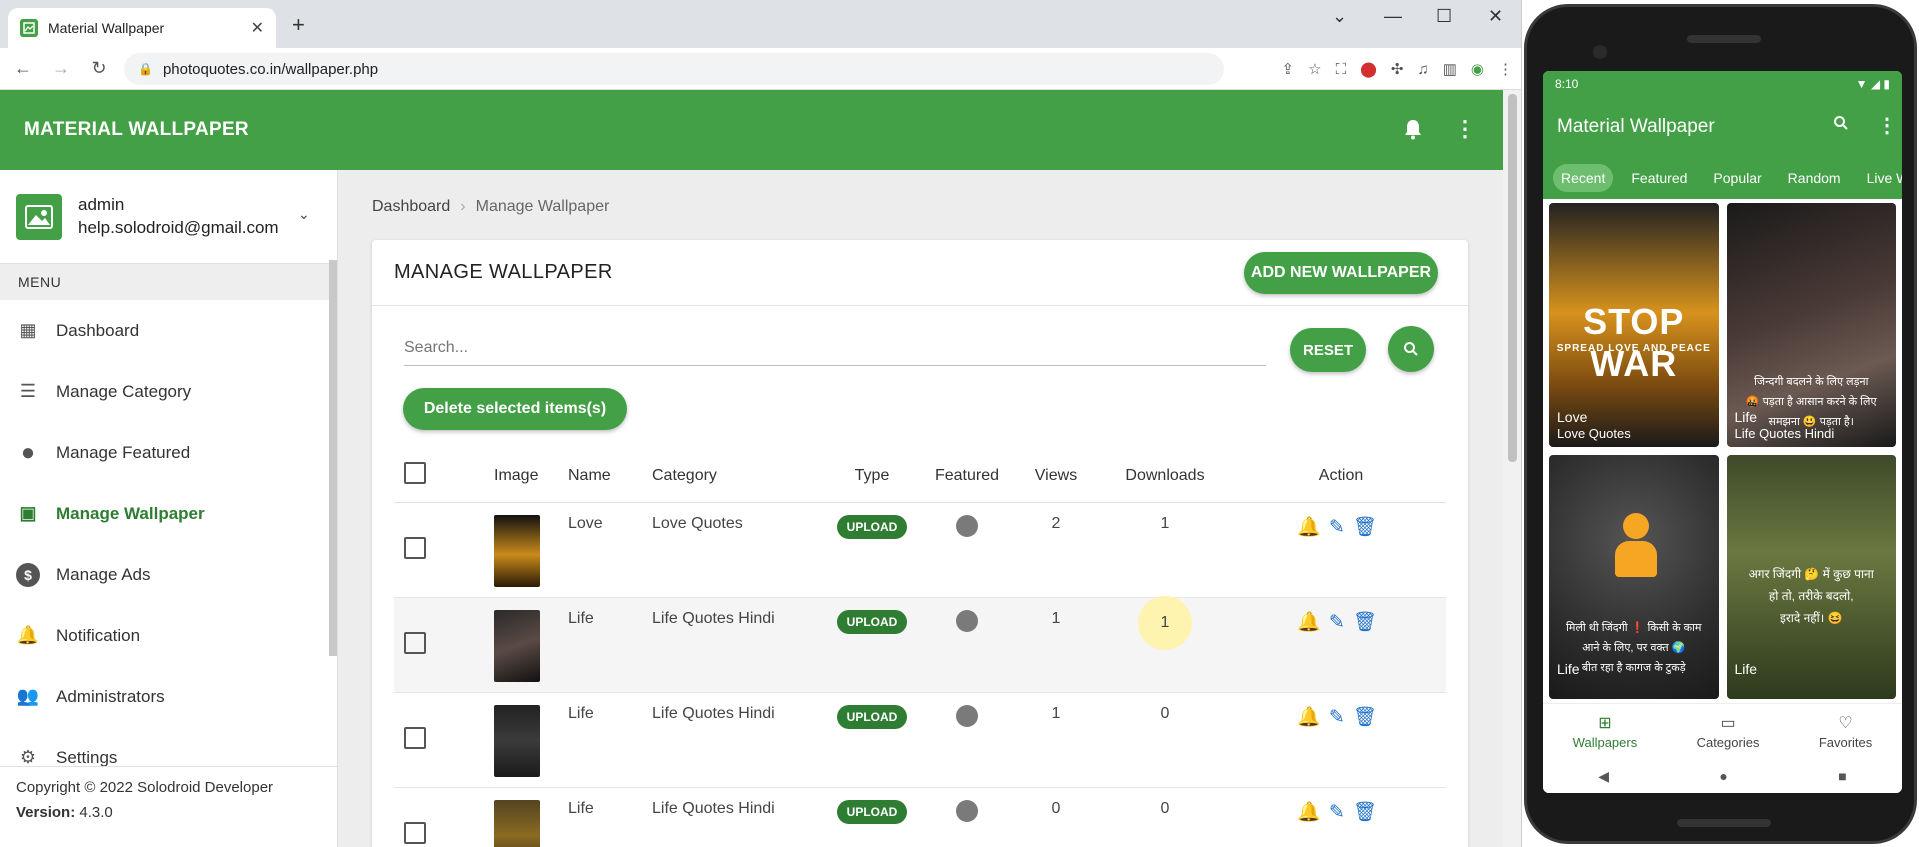 Image resolution: width=1919 pixels, height=847 pixels. What do you see at coordinates (1512, 468) in the screenshot?
I see `page-scrollbar` at bounding box center [1512, 468].